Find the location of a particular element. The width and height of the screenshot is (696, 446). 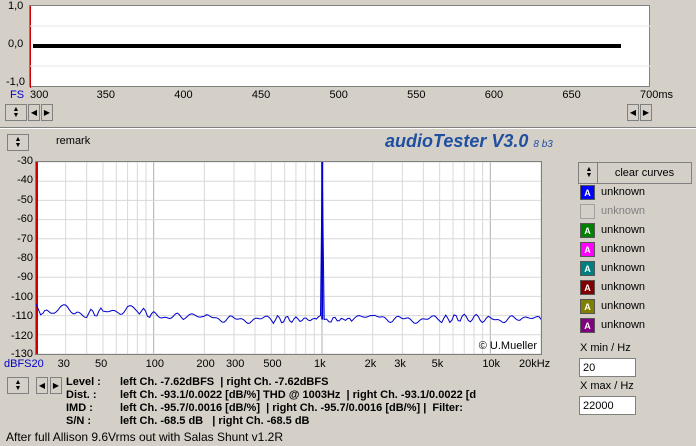

scope-y-tick-2: 0,0 is located at coordinates (15, 44).